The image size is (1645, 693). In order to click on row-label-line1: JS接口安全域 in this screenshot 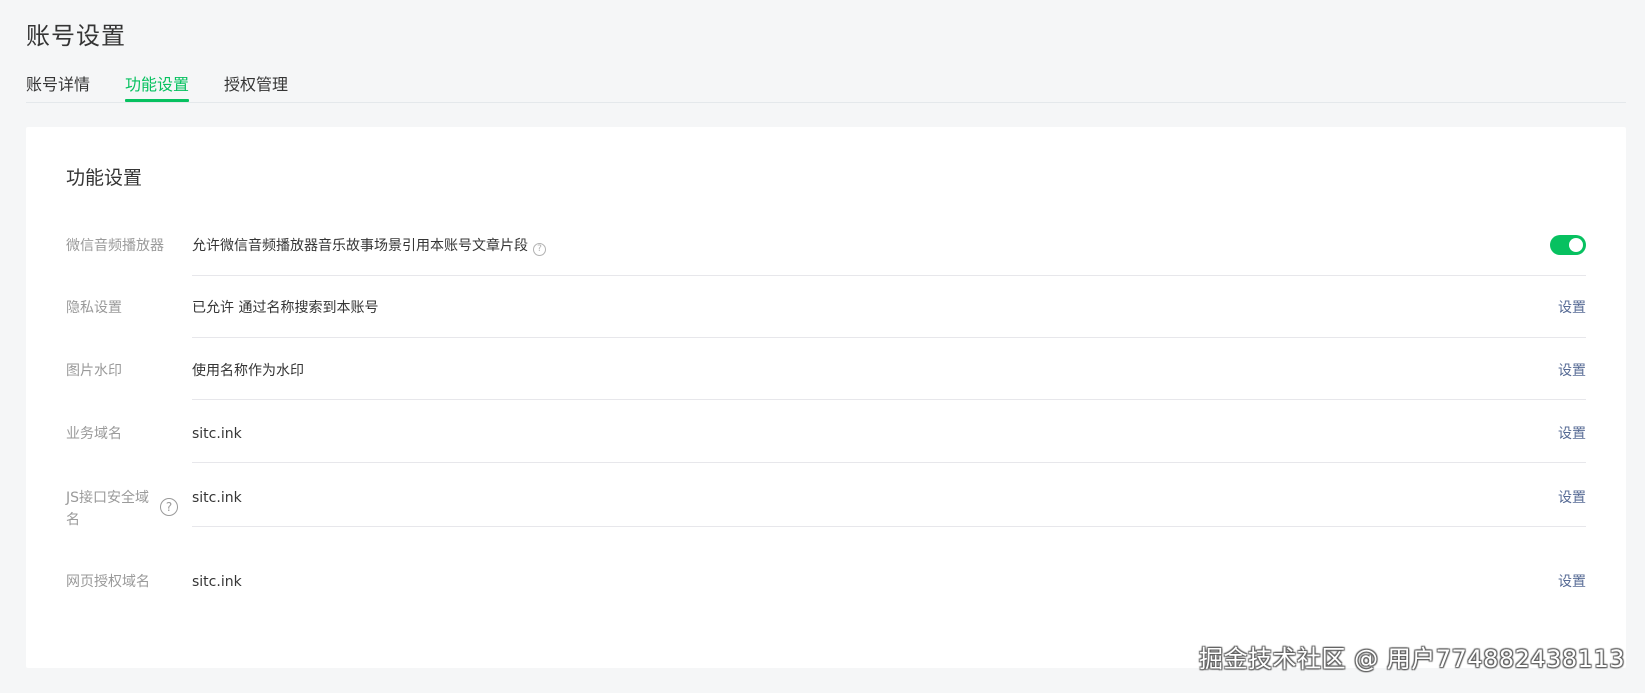, I will do `click(108, 498)`.